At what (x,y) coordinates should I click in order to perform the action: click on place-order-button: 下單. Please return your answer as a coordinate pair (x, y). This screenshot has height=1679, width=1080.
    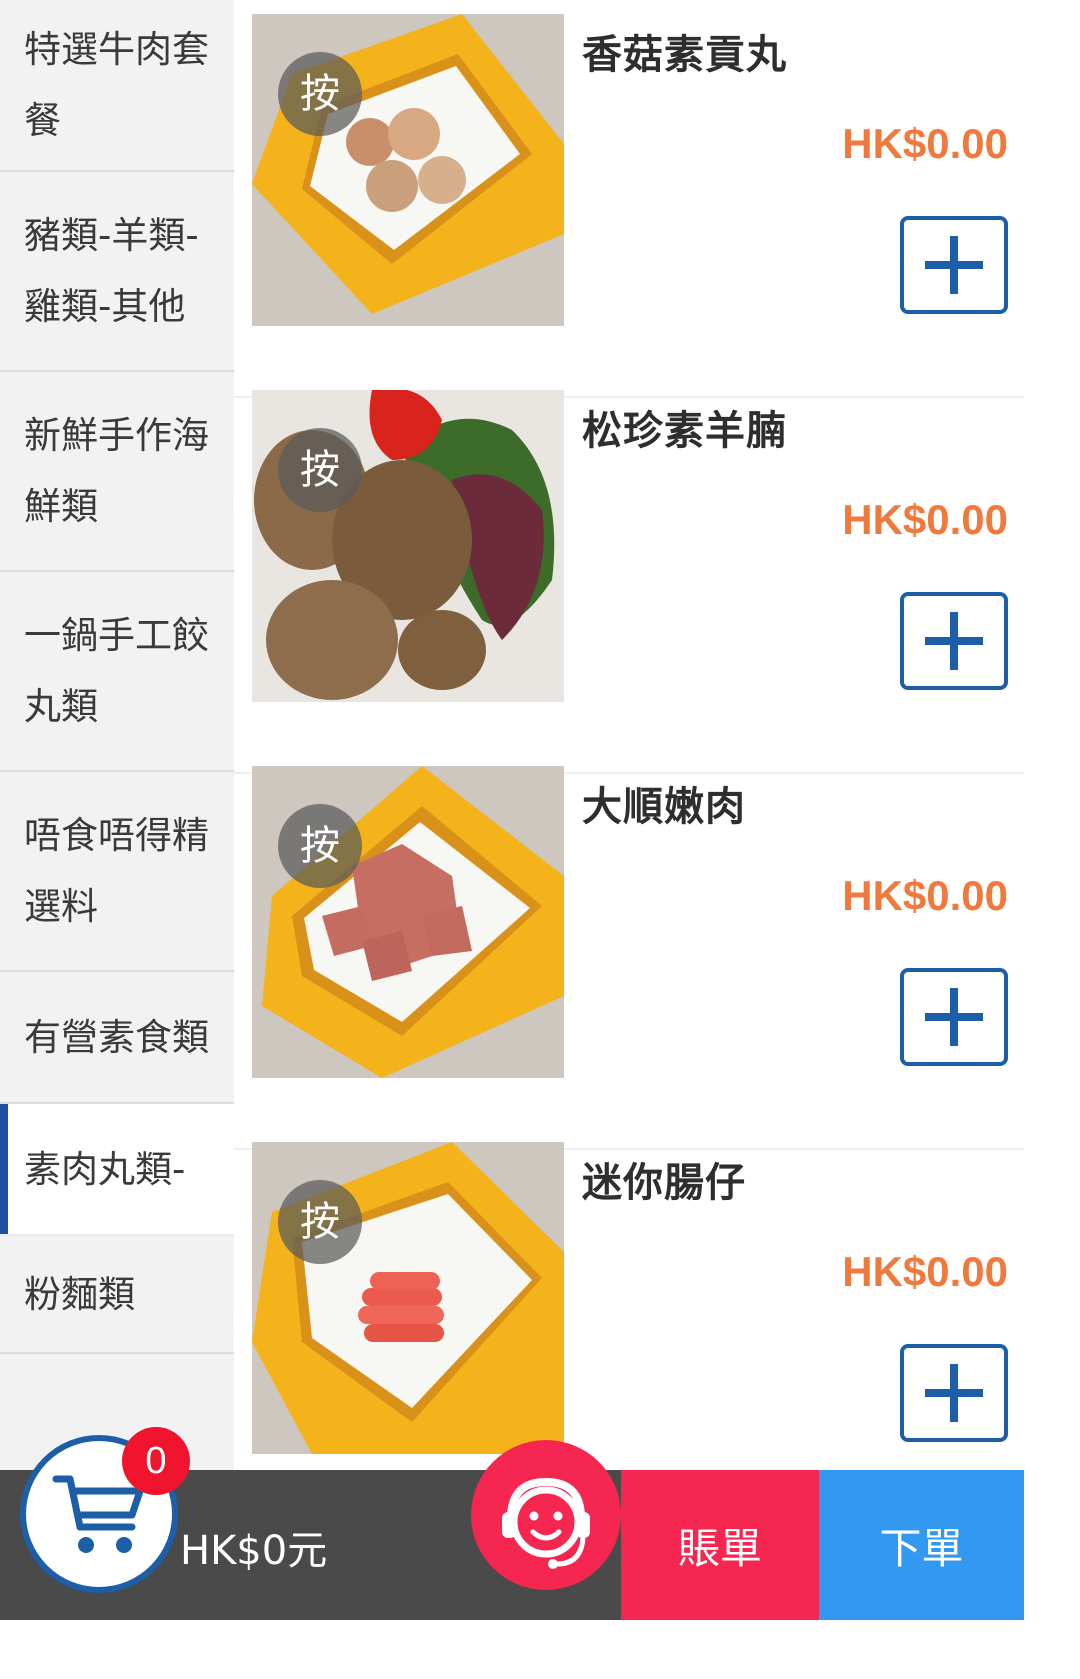
    Looking at the image, I should click on (921, 1545).